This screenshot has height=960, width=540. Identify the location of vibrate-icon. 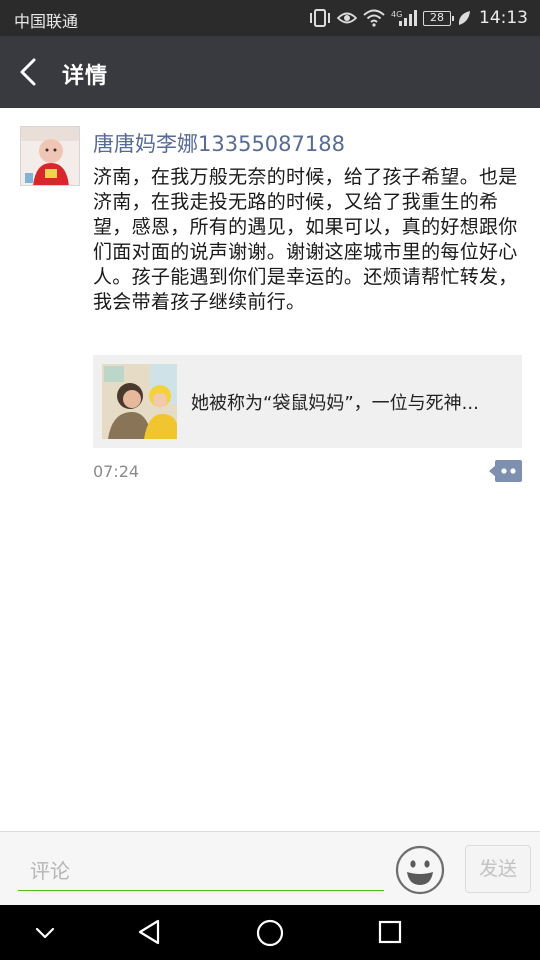
(320, 18).